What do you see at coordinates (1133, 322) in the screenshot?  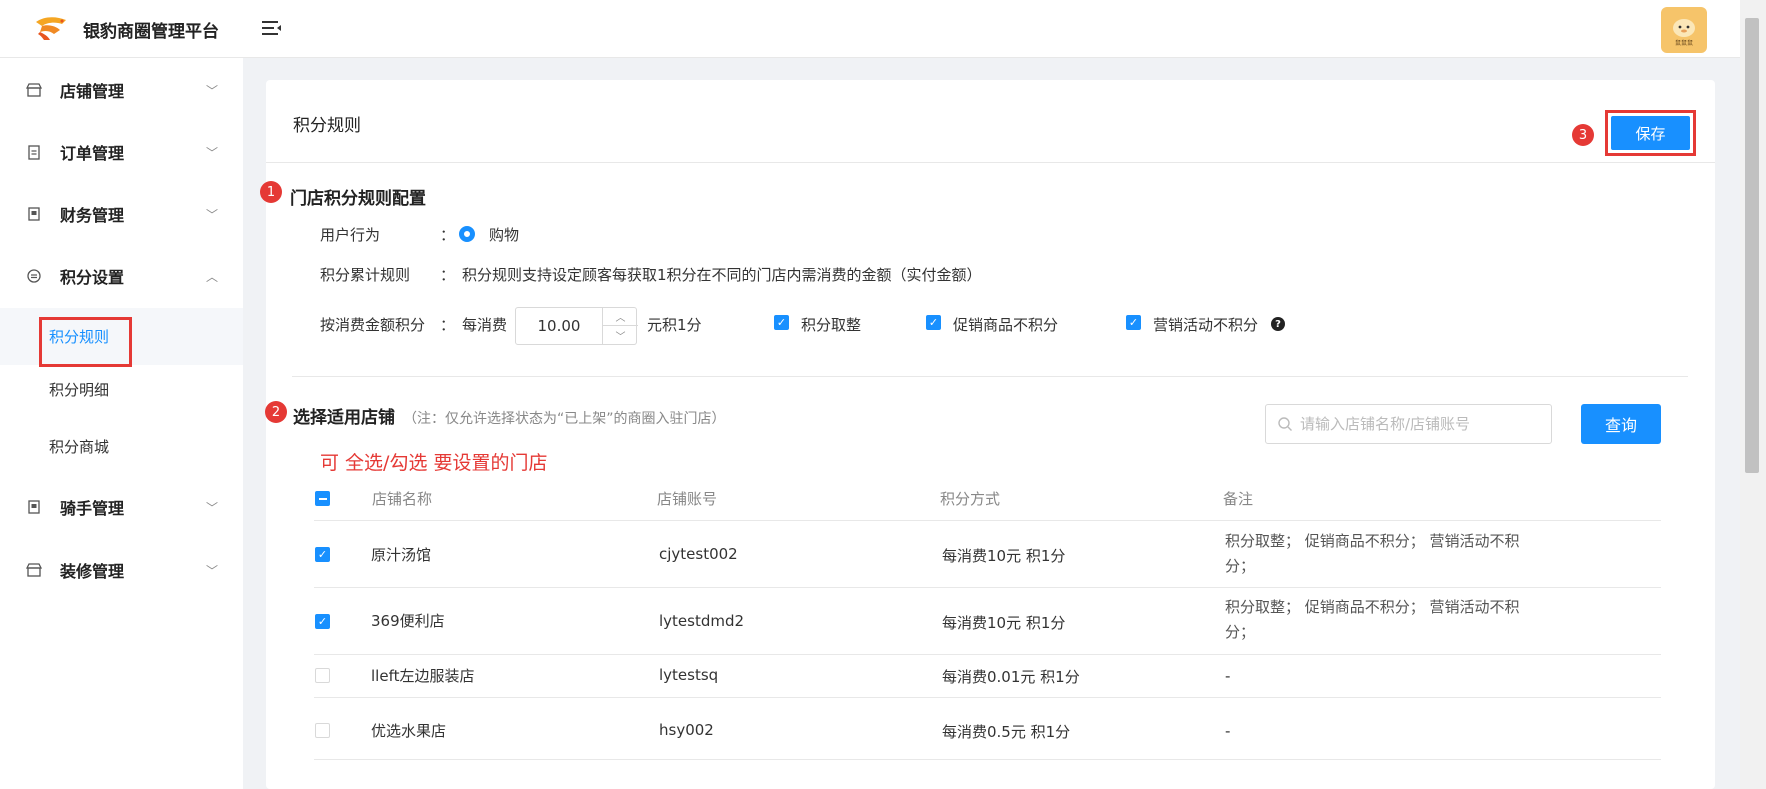 I see `campaign-no-points-checkbox: ✓` at bounding box center [1133, 322].